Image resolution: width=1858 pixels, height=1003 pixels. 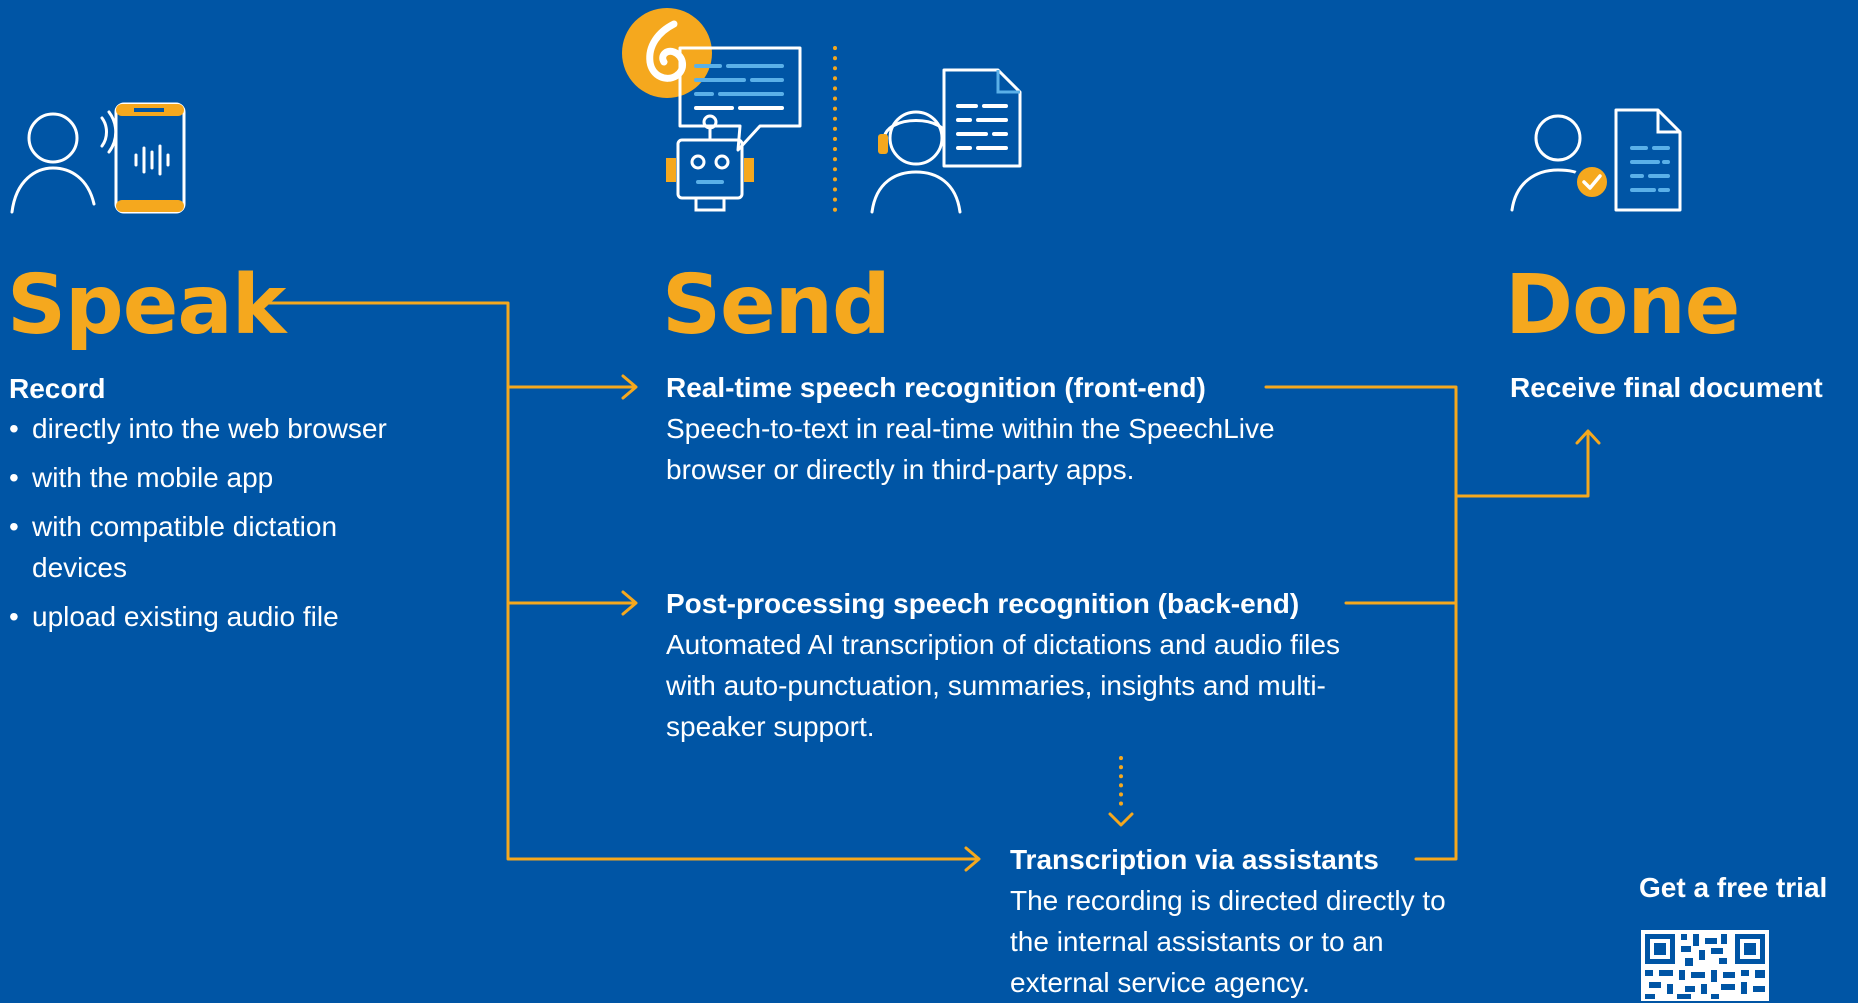 What do you see at coordinates (224, 547) in the screenshot?
I see `list-item: with compatible dictation devices` at bounding box center [224, 547].